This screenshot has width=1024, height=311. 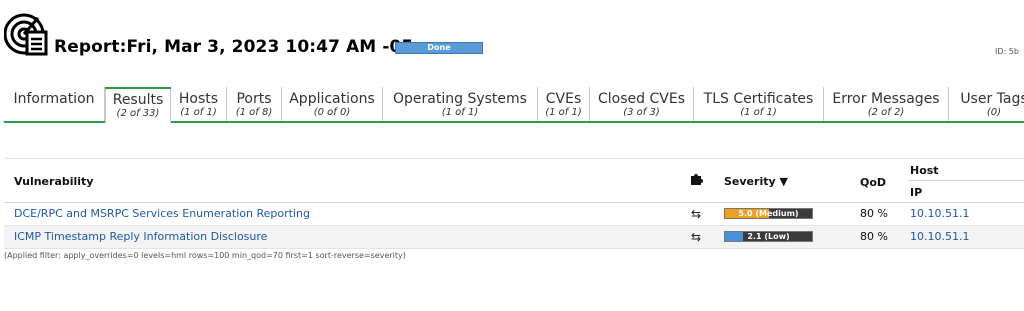 I want to click on tab-error-messages: Error Messages (2 of 2), so click(x=886, y=104).